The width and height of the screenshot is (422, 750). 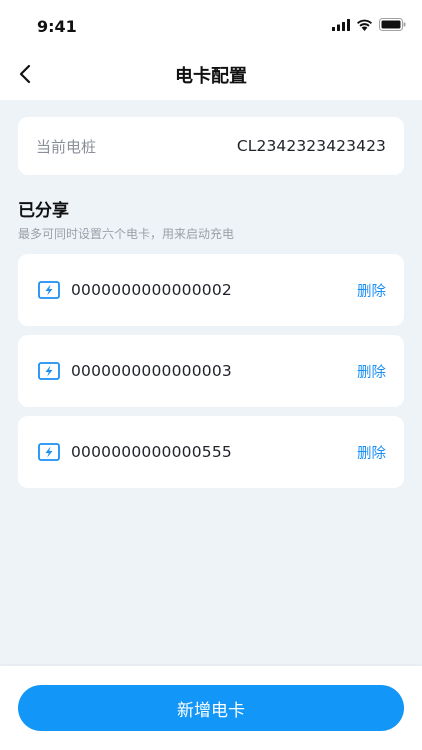 What do you see at coordinates (43, 211) in the screenshot?
I see `section-title: 已分享` at bounding box center [43, 211].